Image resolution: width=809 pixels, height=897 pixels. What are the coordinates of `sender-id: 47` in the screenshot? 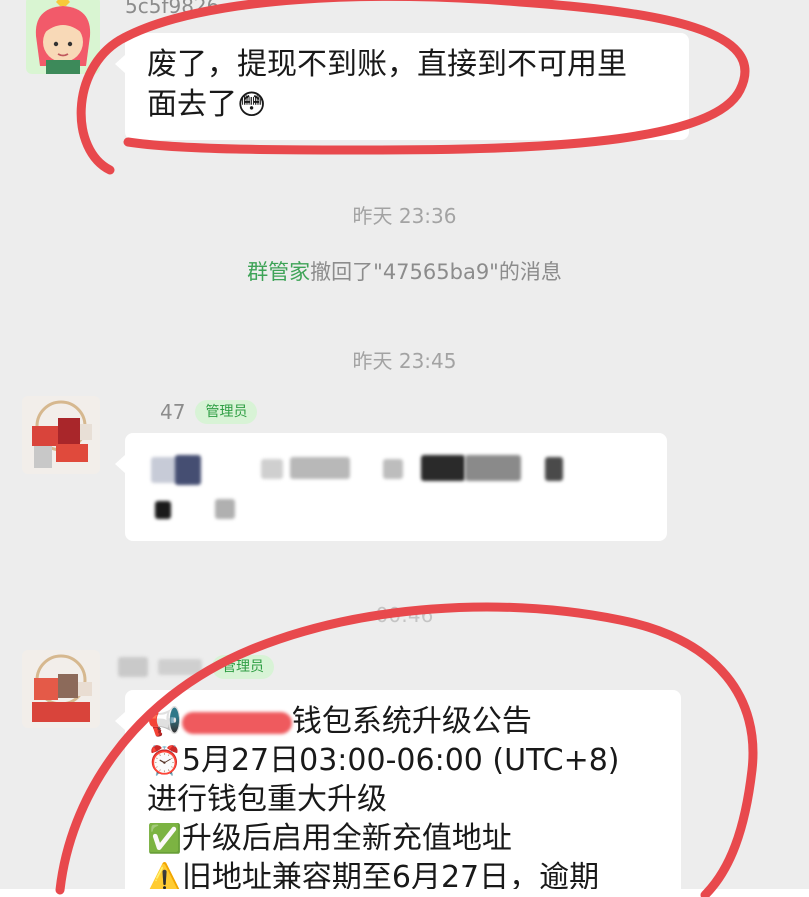 It's located at (173, 412).